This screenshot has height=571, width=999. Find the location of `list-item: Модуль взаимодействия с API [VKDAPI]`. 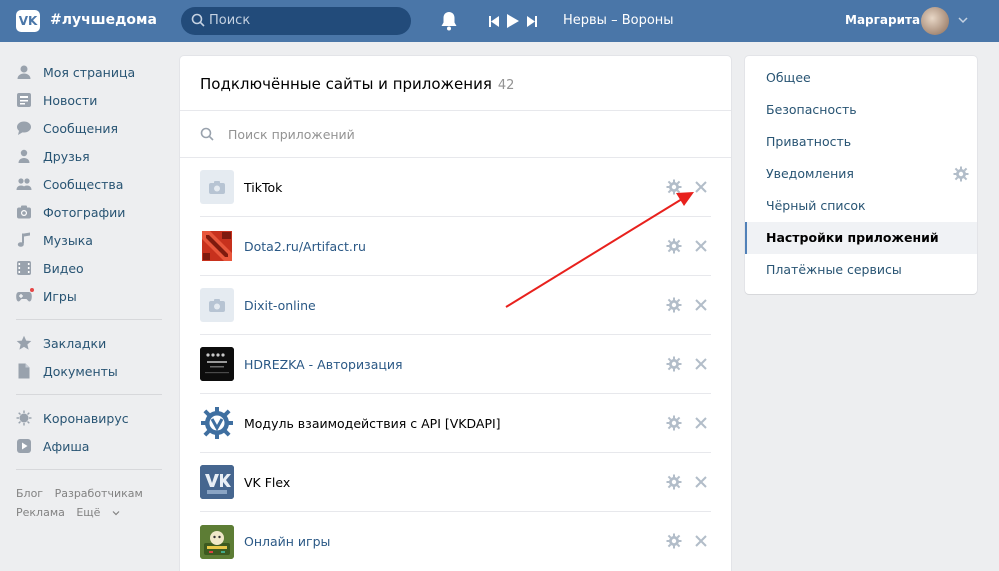

list-item: Модуль взаимодействия с API [VKDAPI] is located at coordinates (455, 423).